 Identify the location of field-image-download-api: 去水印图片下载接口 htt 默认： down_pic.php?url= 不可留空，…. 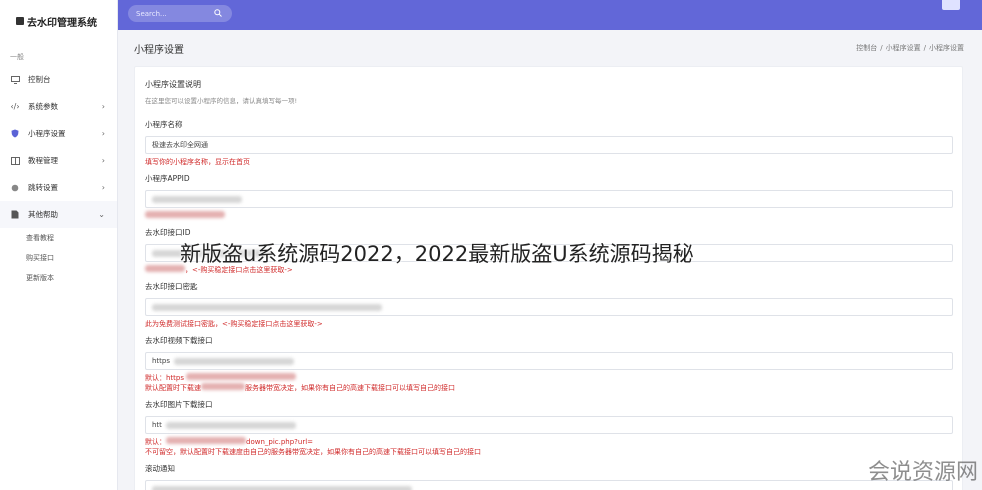
(549, 428).